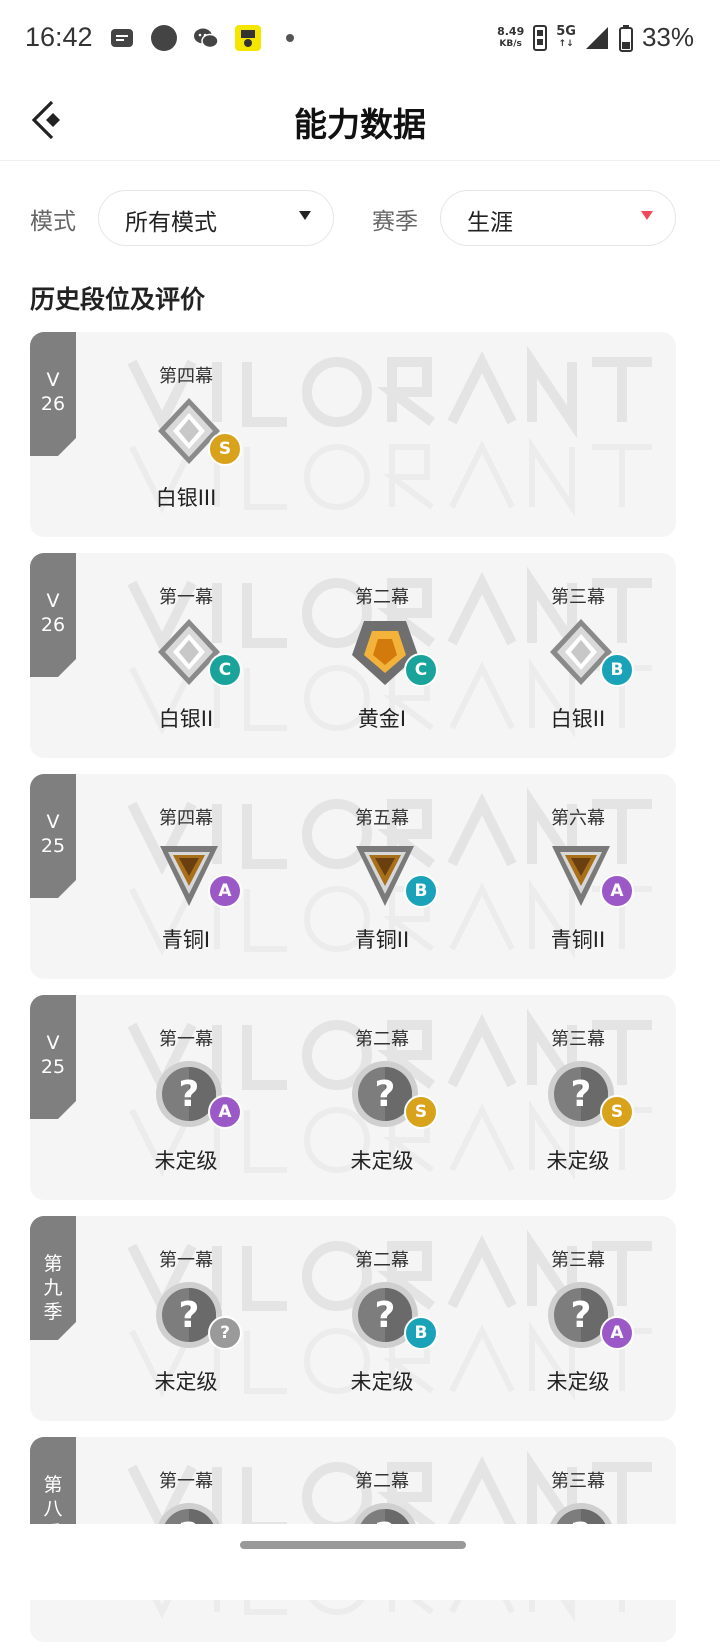 The width and height of the screenshot is (720, 1642). What do you see at coordinates (186, 498) in the screenshot?
I see `rank-name: 白银III` at bounding box center [186, 498].